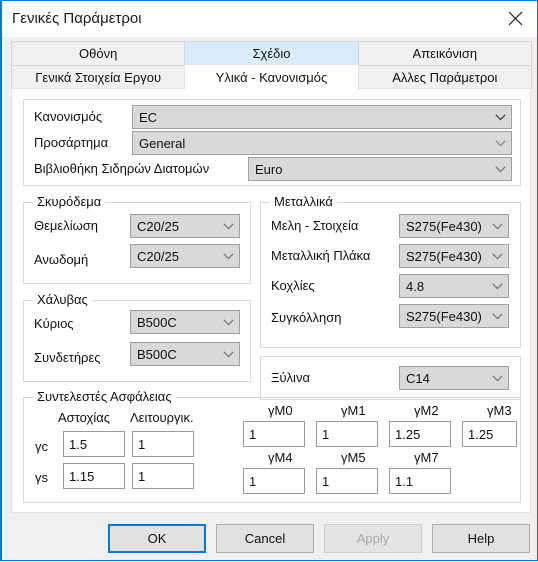 This screenshot has height=562, width=538. I want to click on kochlies-value: 4.8, so click(415, 286).